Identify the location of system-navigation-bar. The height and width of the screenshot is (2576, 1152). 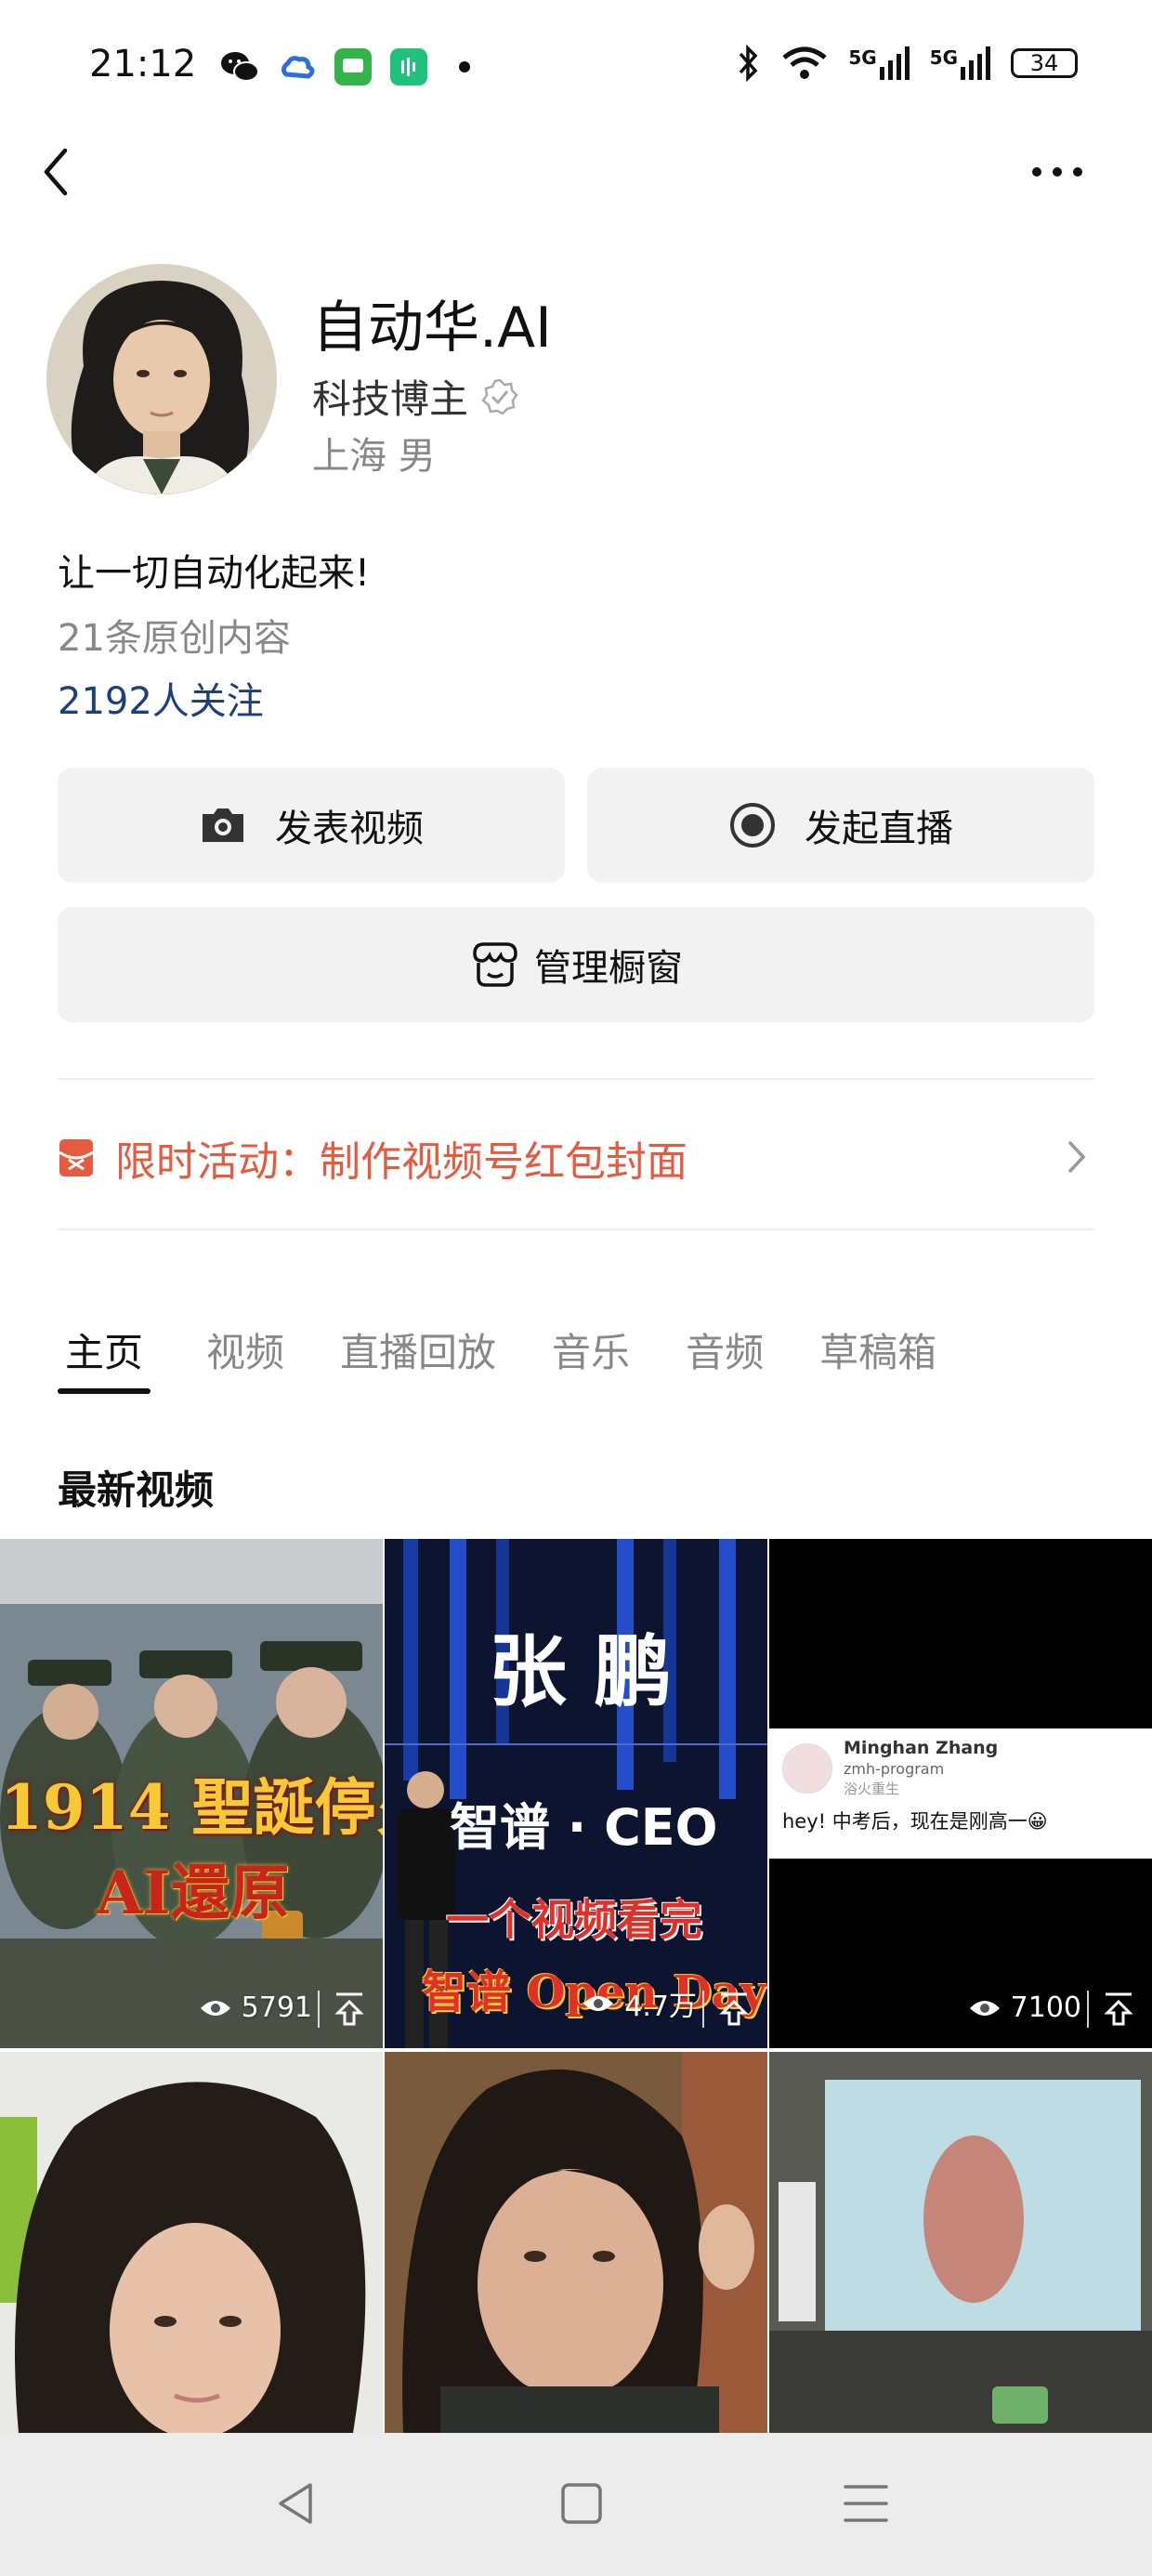
(576, 2504).